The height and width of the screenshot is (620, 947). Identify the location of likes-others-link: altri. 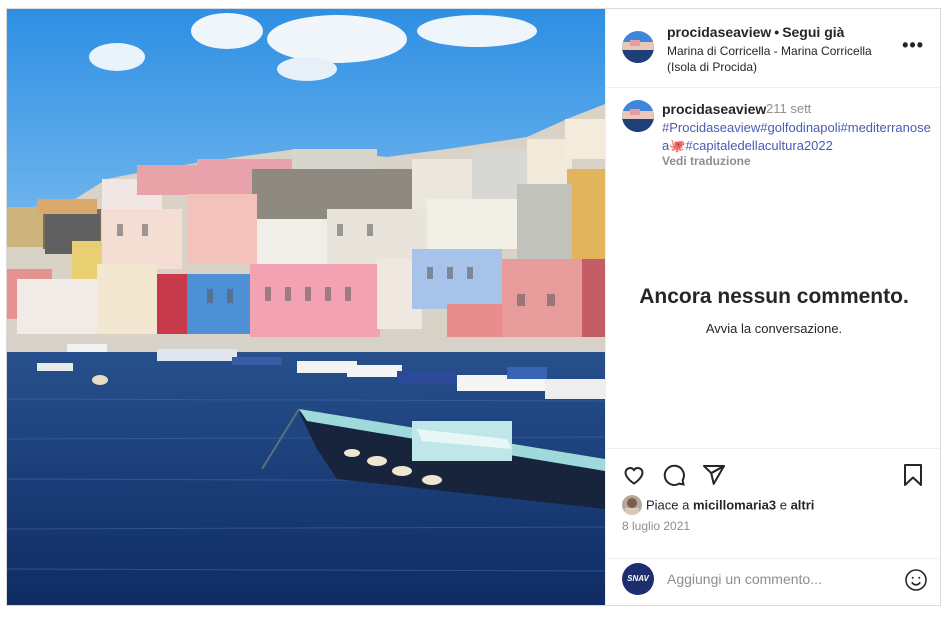
(803, 504).